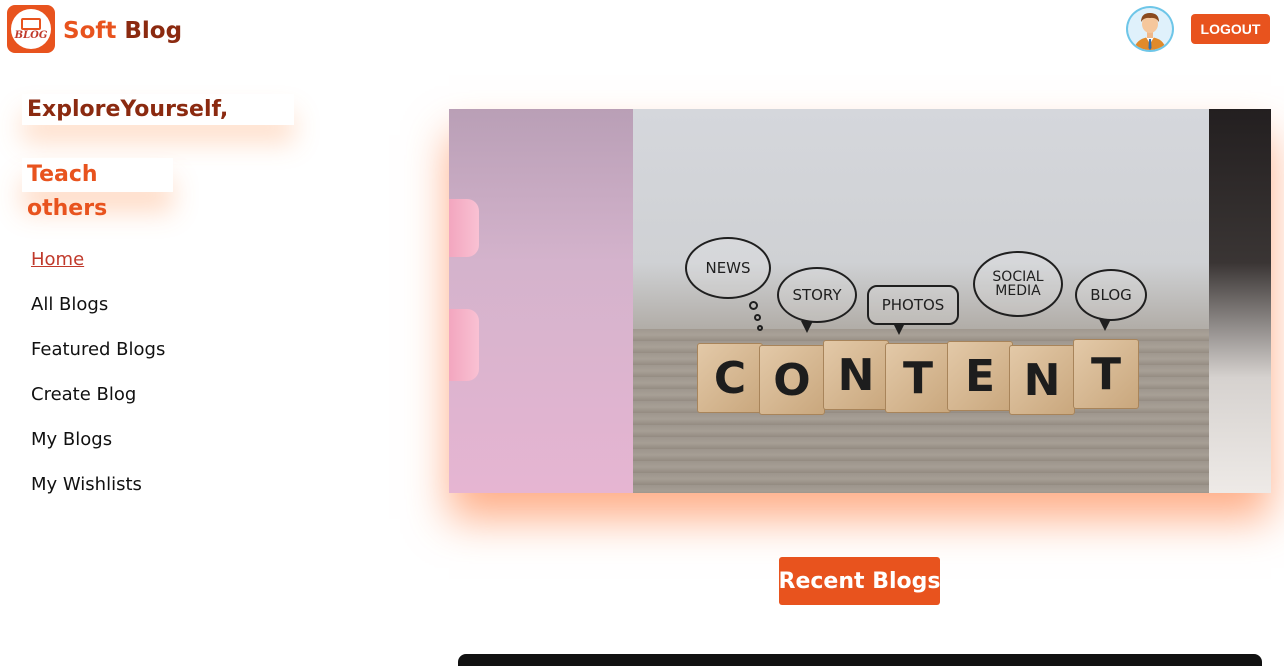 Image resolution: width=1284 pixels, height=666 pixels. Describe the element at coordinates (90, 31) in the screenshot. I see `brand-first: Soft` at that location.